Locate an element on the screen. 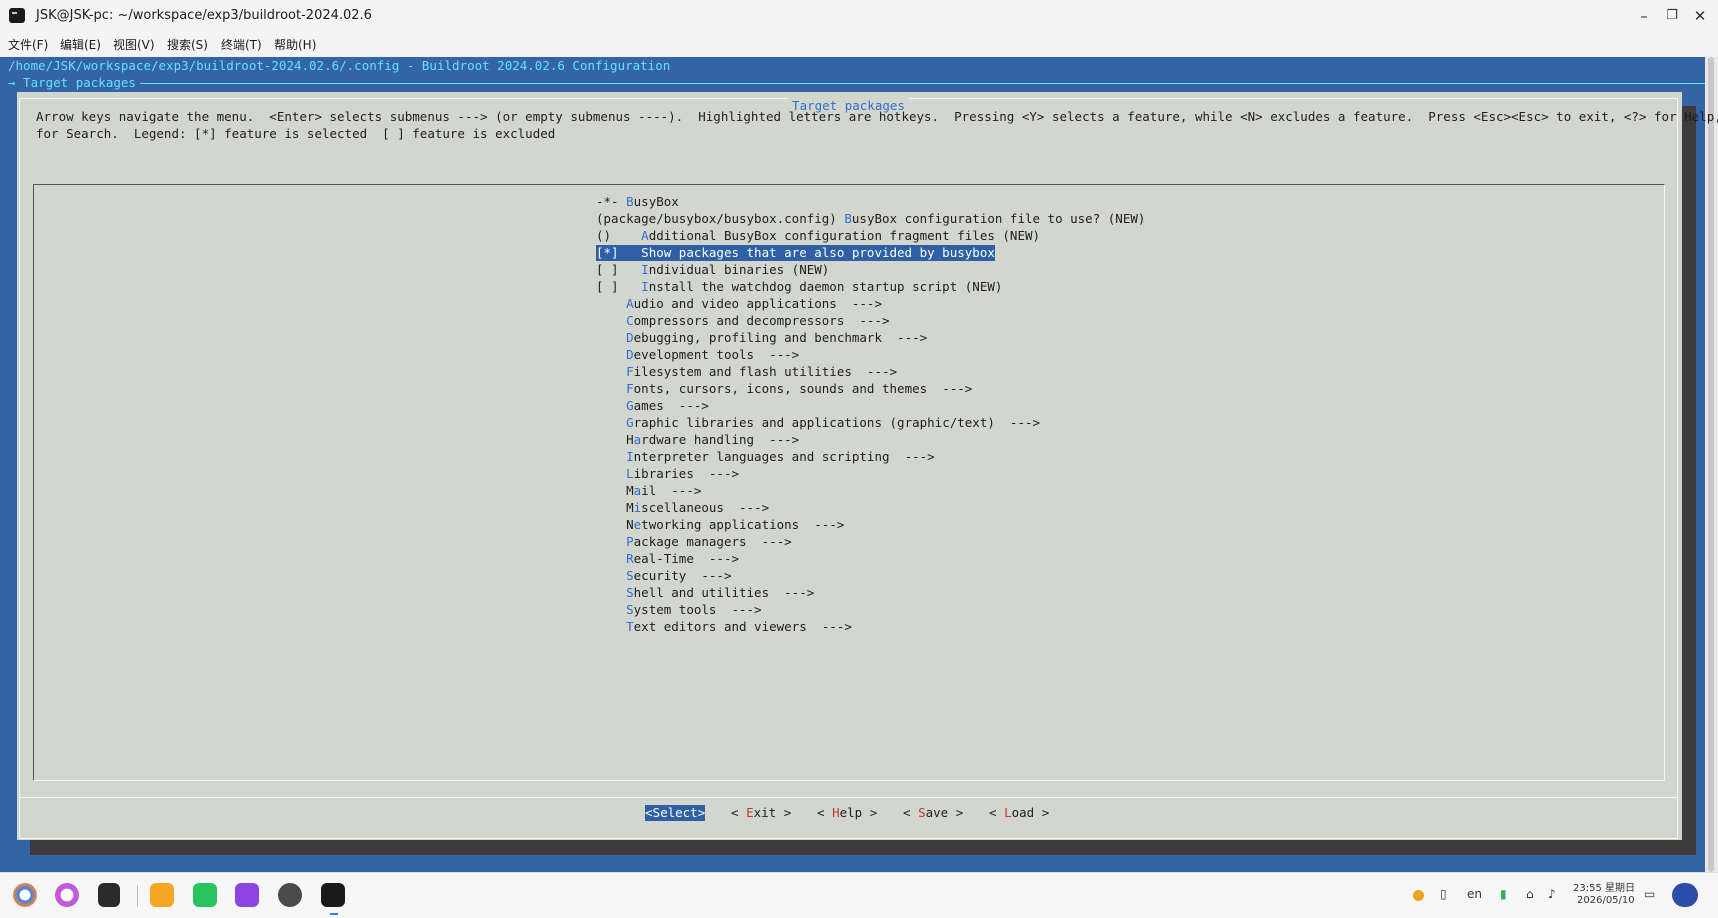 The height and width of the screenshot is (918, 1718). close-button: ✕ is located at coordinates (1700, 16).